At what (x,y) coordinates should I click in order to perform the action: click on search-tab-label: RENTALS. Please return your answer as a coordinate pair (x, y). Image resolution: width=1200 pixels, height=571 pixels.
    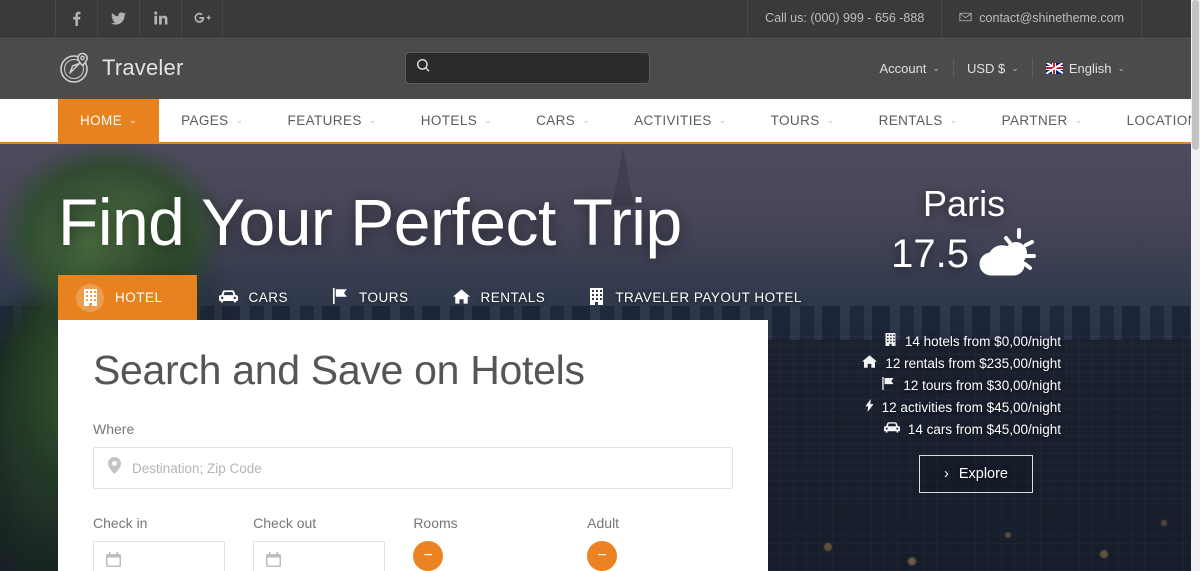
    Looking at the image, I should click on (513, 297).